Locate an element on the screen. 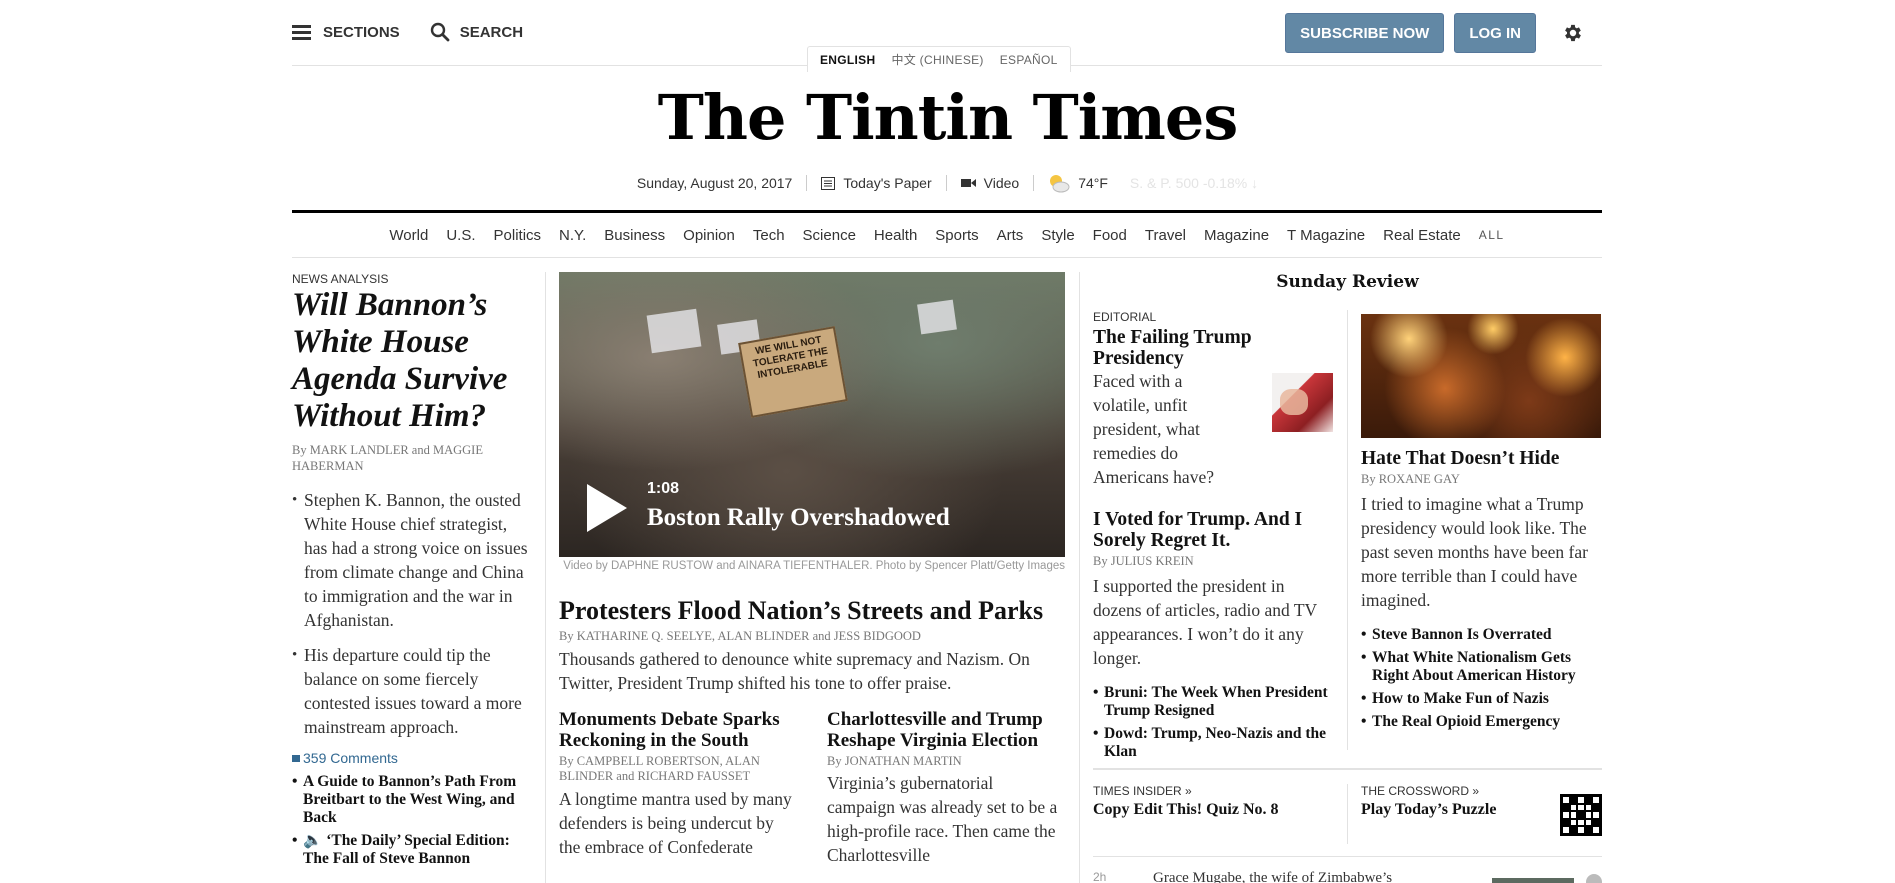  nav-magazine: Magazine is located at coordinates (1236, 235).